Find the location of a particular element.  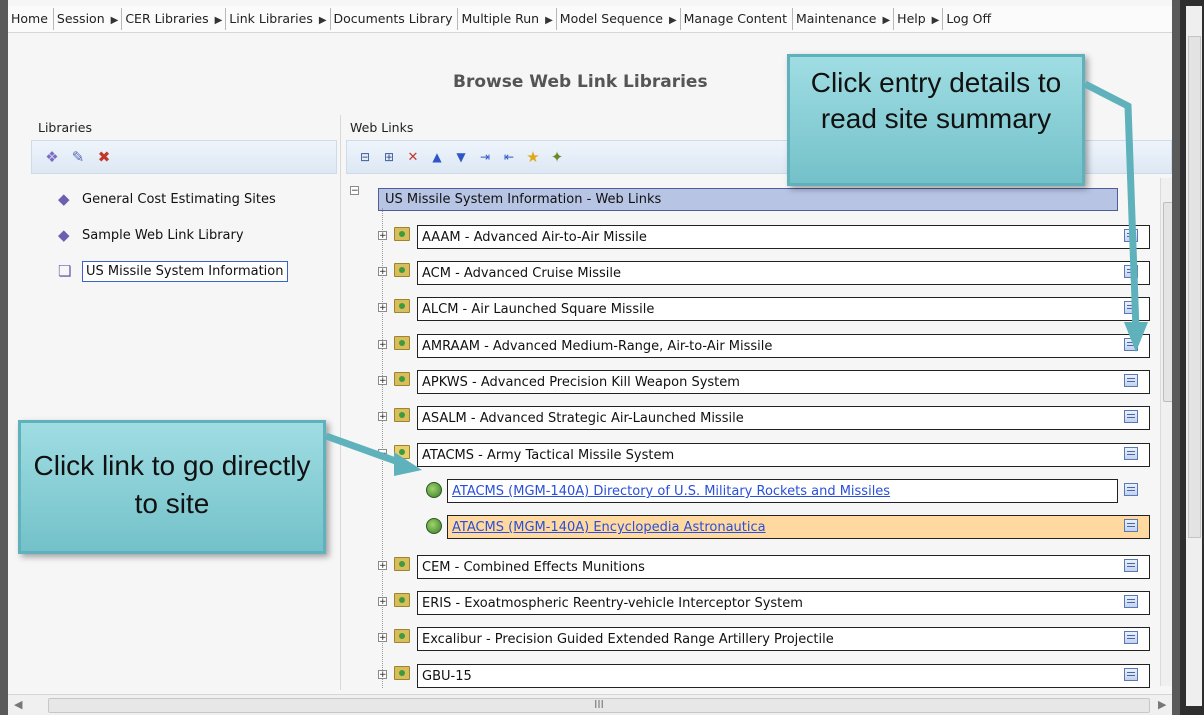

indent-icon: ⇥ is located at coordinates (485, 157).